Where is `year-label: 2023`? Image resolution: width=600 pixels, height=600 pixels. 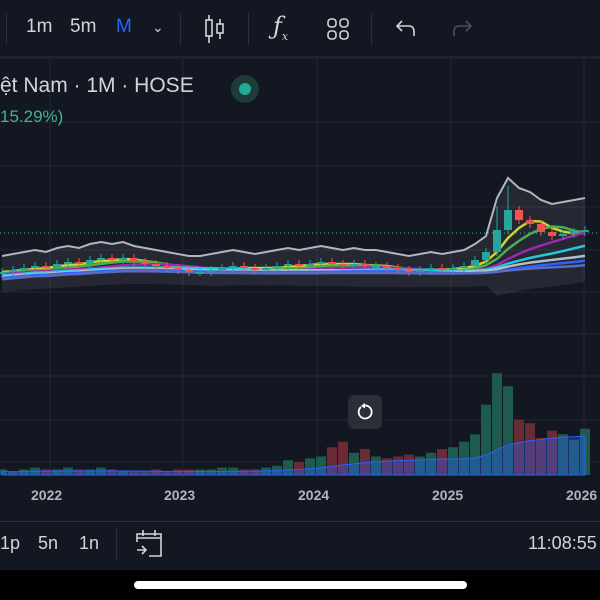
year-label: 2023 is located at coordinates (180, 495).